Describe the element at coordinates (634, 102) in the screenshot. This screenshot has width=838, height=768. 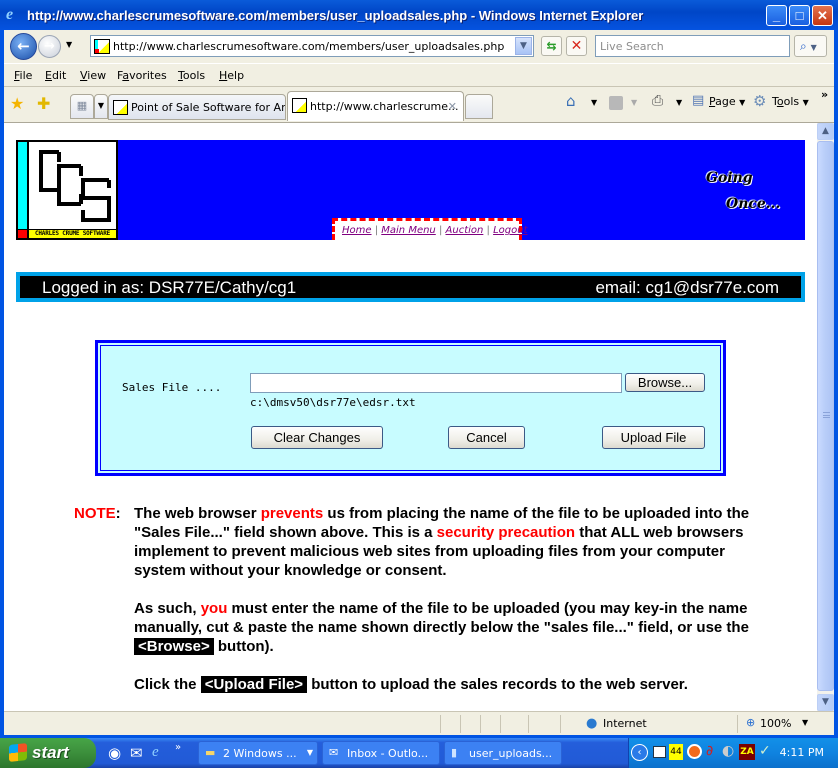
I see `feeds-dropdown: ▼` at that location.